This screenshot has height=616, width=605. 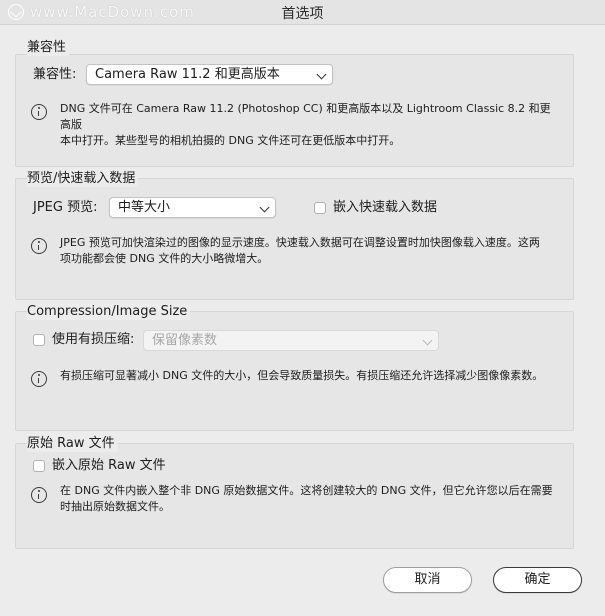 I want to click on raw-info-line-2: 时抽出原始数据文件。, so click(x=115, y=506).